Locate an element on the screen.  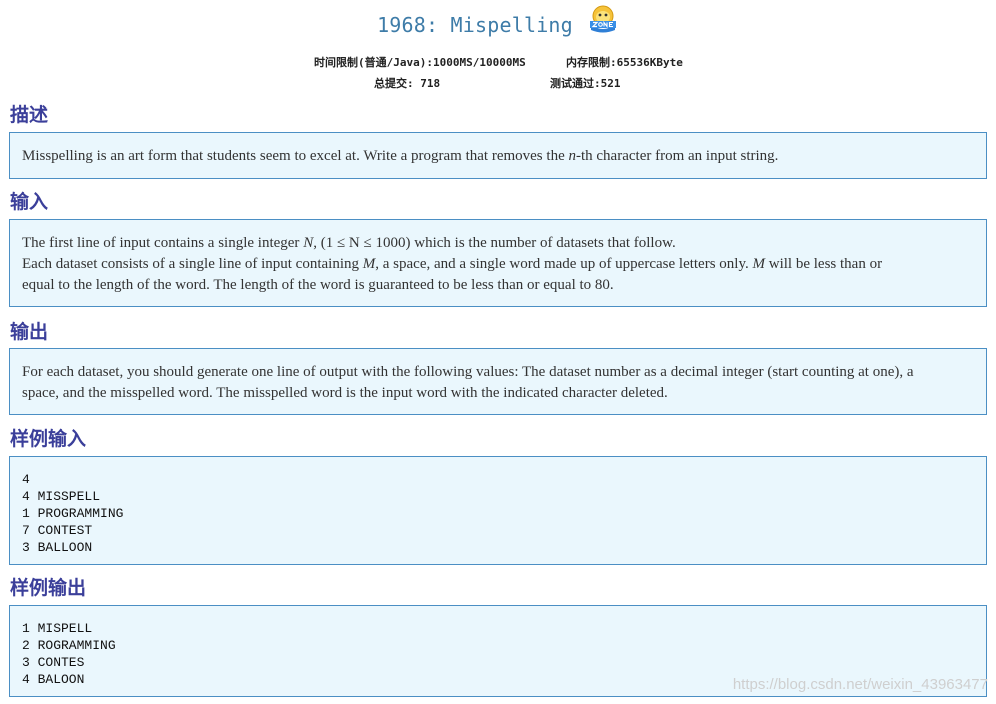
sample-input-line: 4 is located at coordinates (26, 479).